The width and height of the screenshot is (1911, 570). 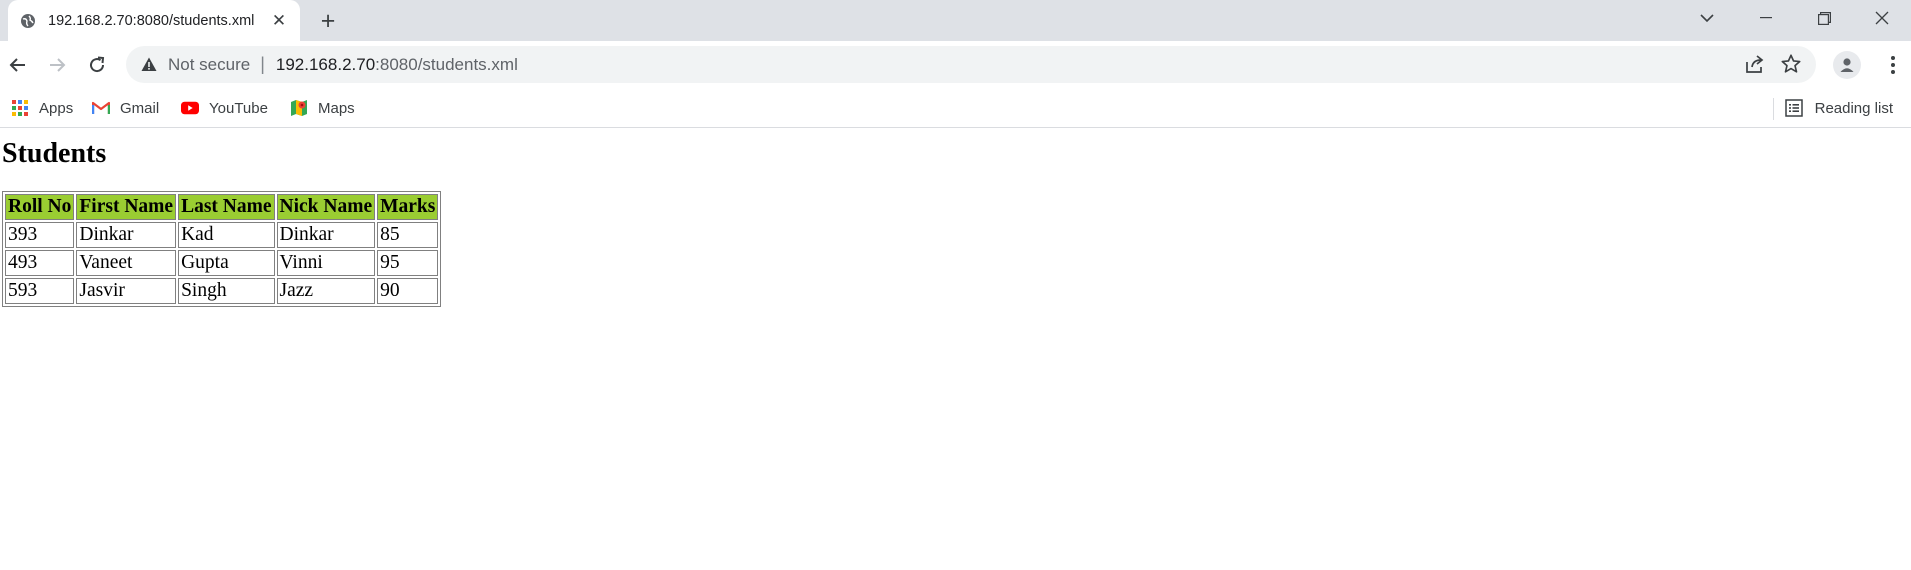 I want to click on window-close-icon, so click(x=1882, y=18).